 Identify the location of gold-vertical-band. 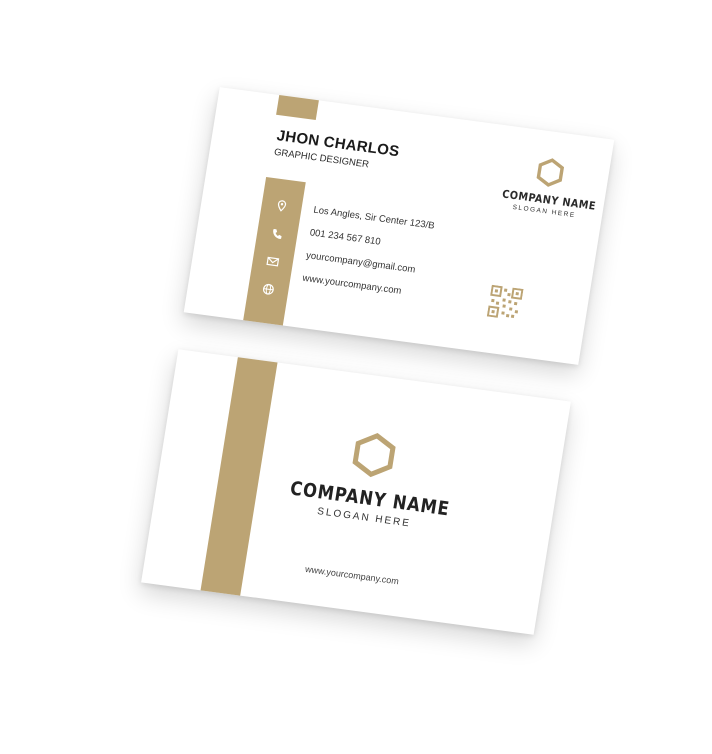
(238, 483).